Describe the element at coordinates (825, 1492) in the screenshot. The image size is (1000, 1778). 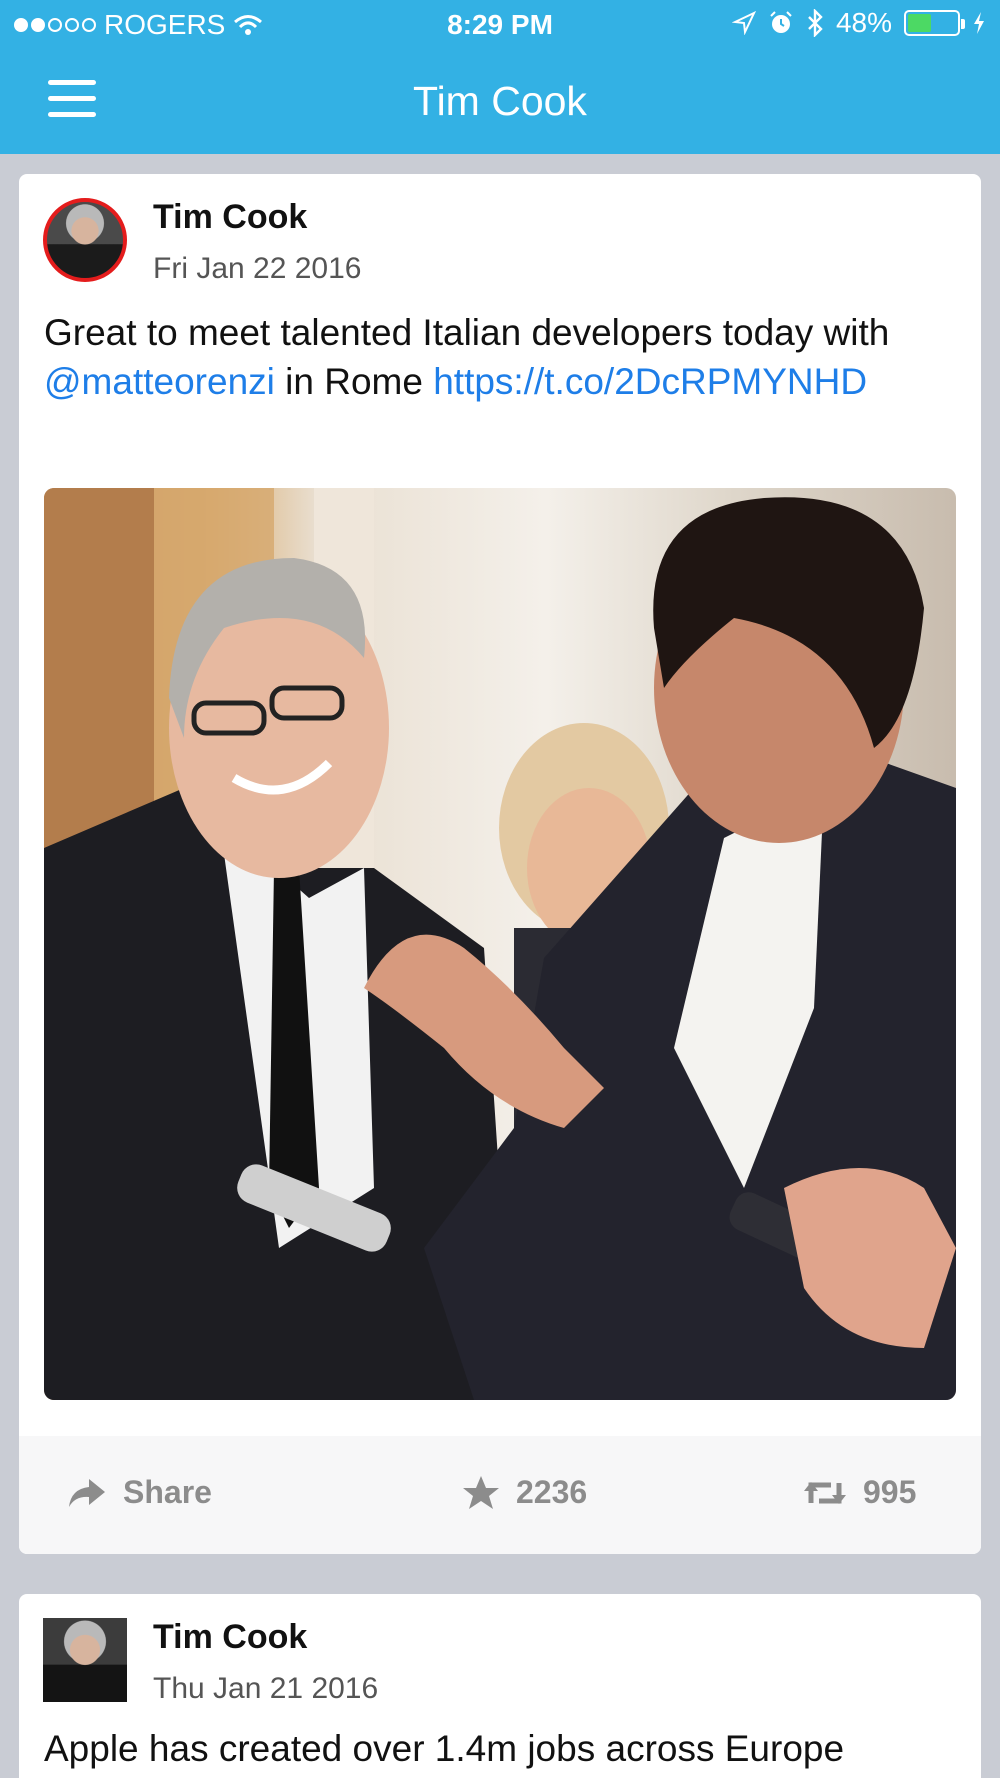
I see `retweet-icon` at that location.